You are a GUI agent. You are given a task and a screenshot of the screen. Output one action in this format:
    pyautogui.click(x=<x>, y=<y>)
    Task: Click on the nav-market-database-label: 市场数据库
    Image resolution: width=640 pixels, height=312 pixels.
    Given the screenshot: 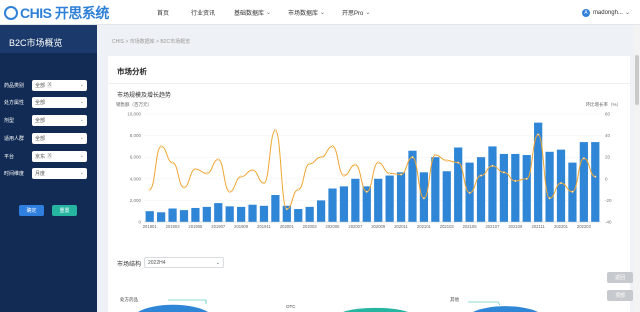 What is the action you would take?
    pyautogui.click(x=303, y=14)
    